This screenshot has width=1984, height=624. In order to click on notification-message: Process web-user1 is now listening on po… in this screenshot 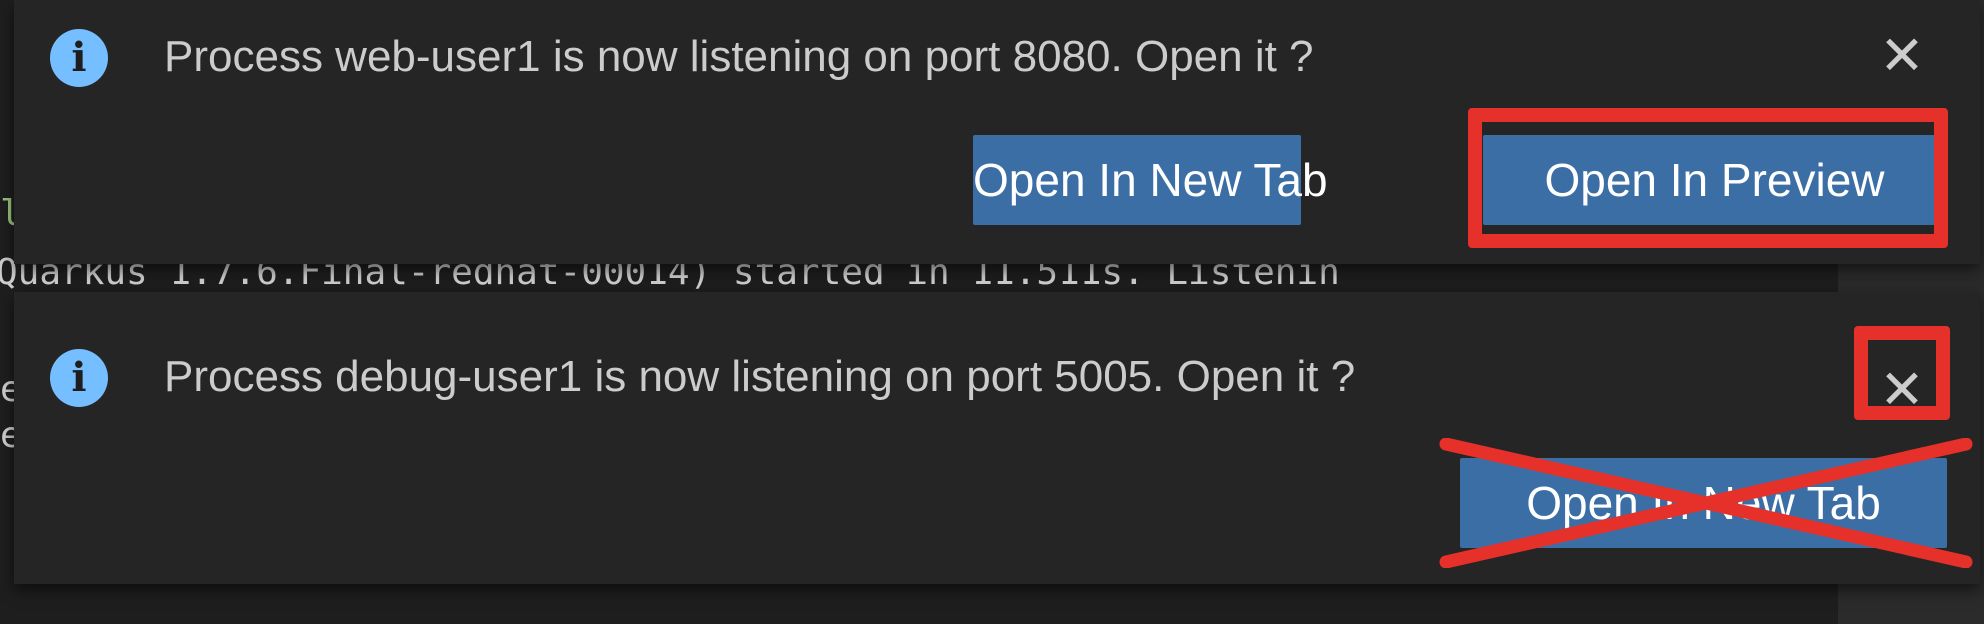, I will do `click(739, 56)`.